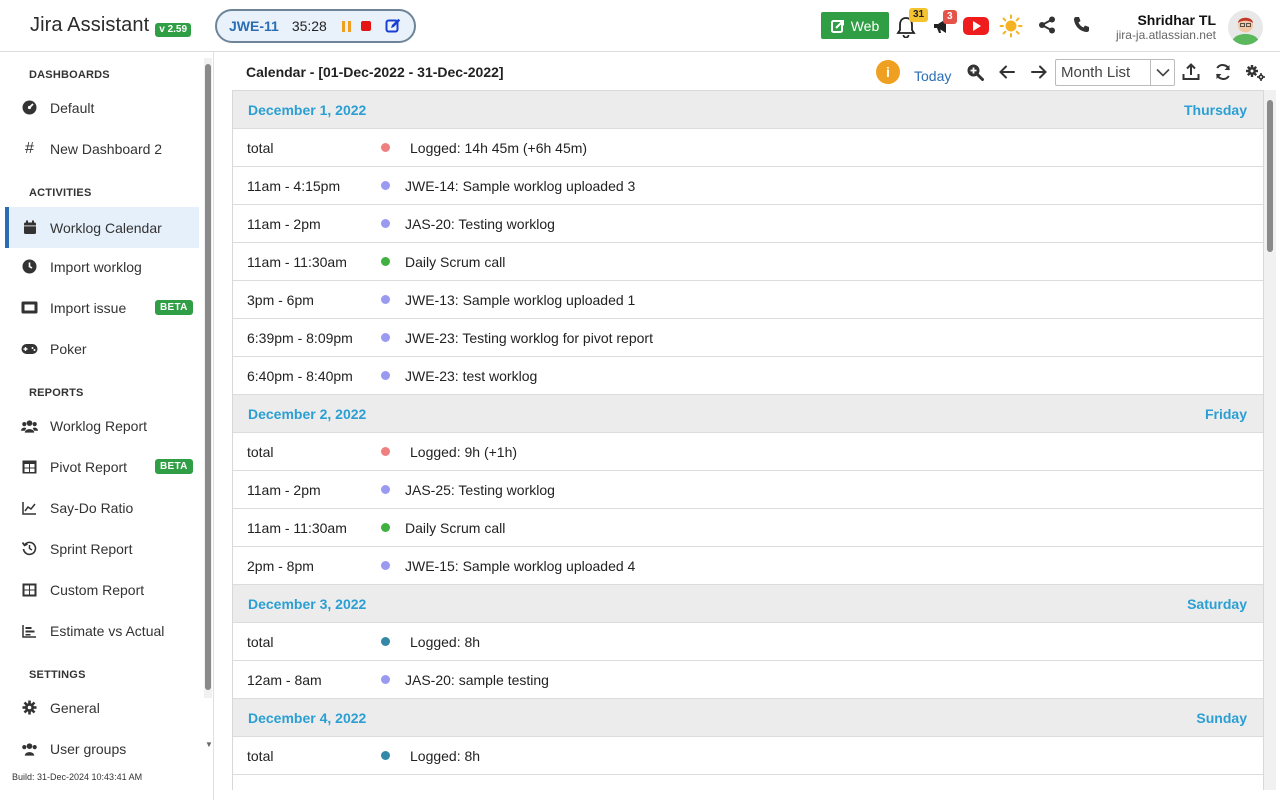 This screenshot has width=1280, height=800. I want to click on sidebar-item-user-groups: User groups, so click(102, 743).